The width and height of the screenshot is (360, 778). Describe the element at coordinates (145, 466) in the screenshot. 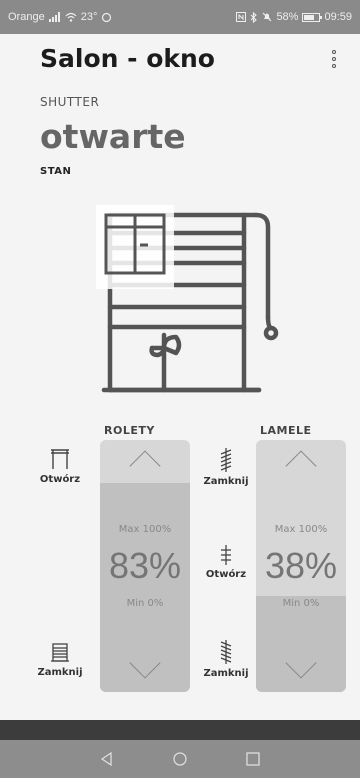

I see `rolety-up-arrow-icon` at that location.